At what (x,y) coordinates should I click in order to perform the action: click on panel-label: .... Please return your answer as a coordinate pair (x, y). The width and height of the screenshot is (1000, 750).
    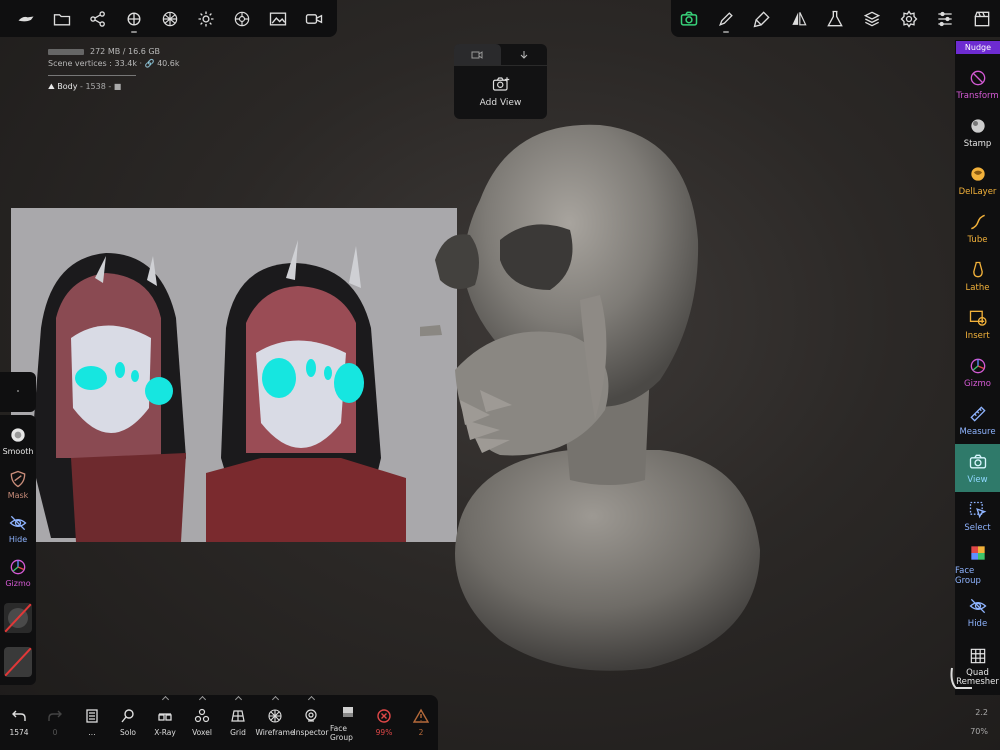
    Looking at the image, I should click on (92, 732).